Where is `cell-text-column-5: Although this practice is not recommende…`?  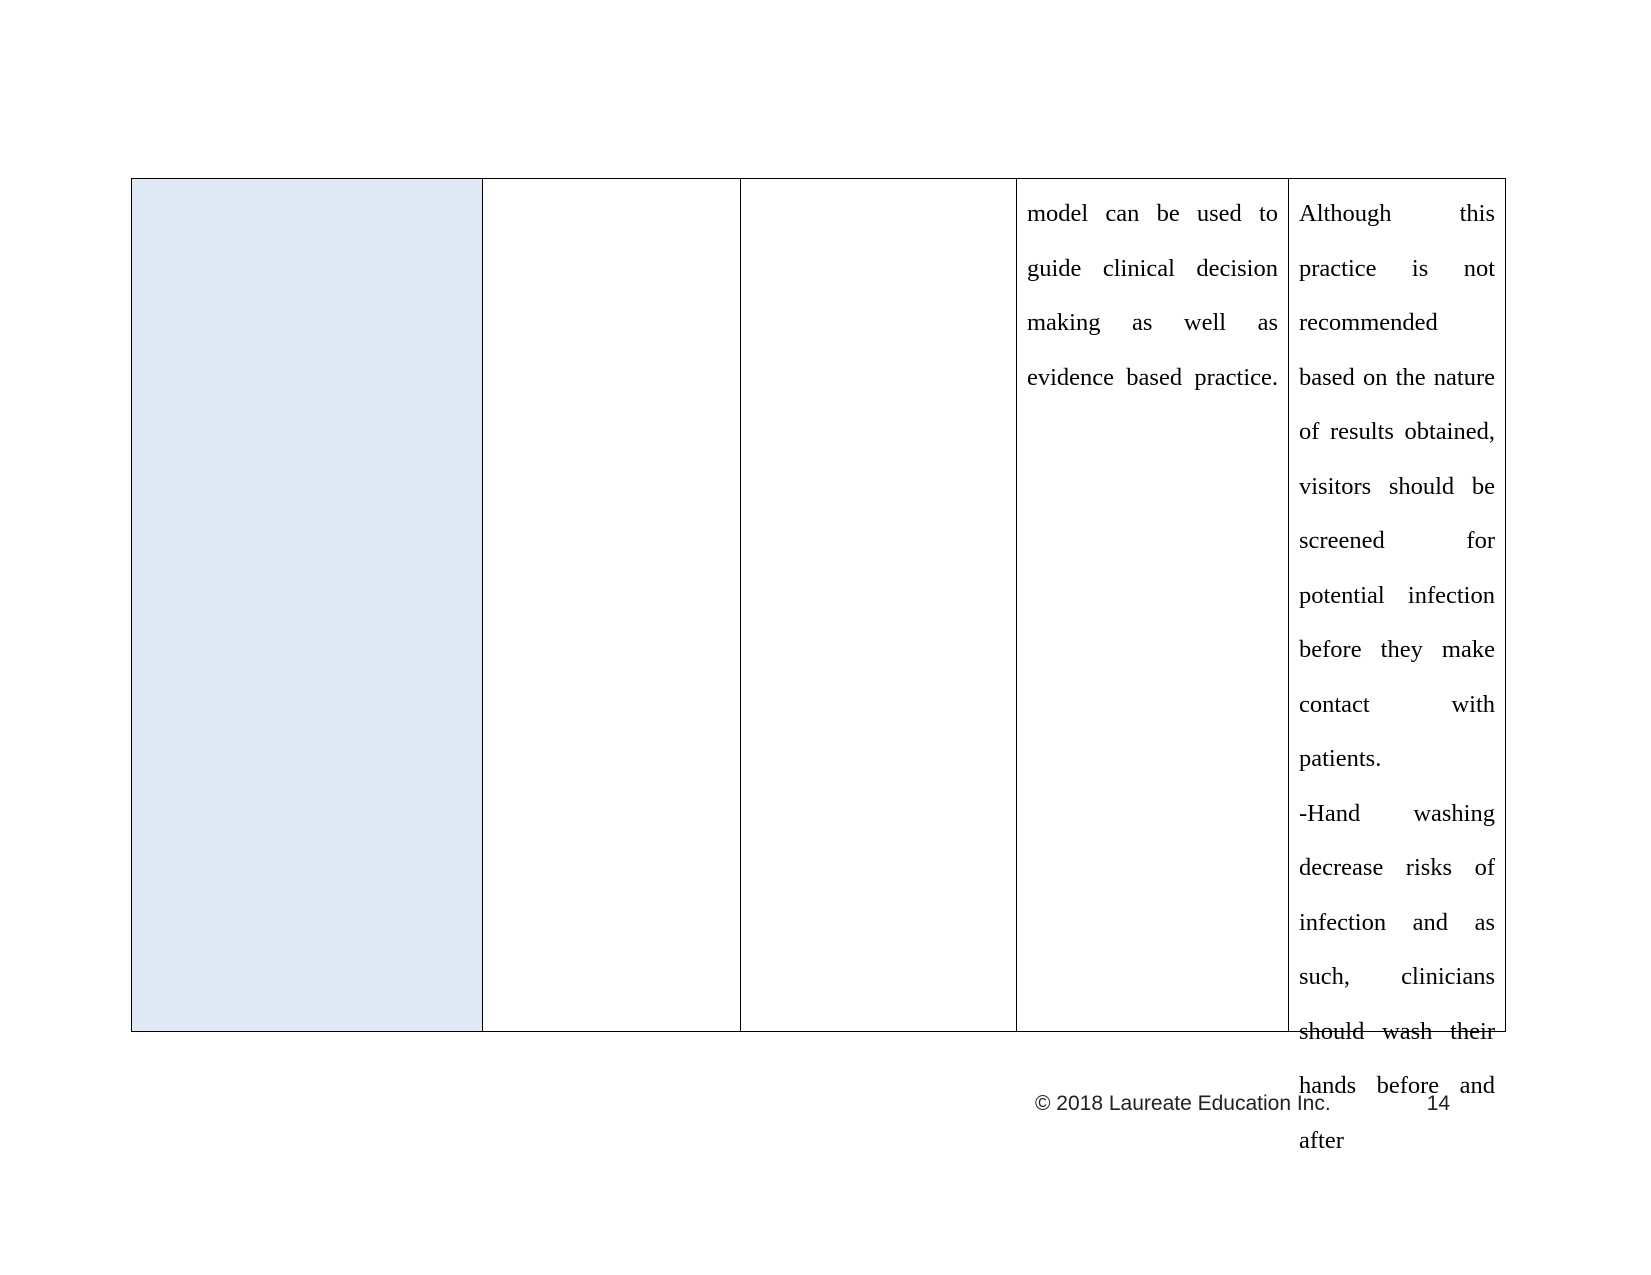
cell-text-column-5: Although this practice is not recommende… is located at coordinates (1397, 673).